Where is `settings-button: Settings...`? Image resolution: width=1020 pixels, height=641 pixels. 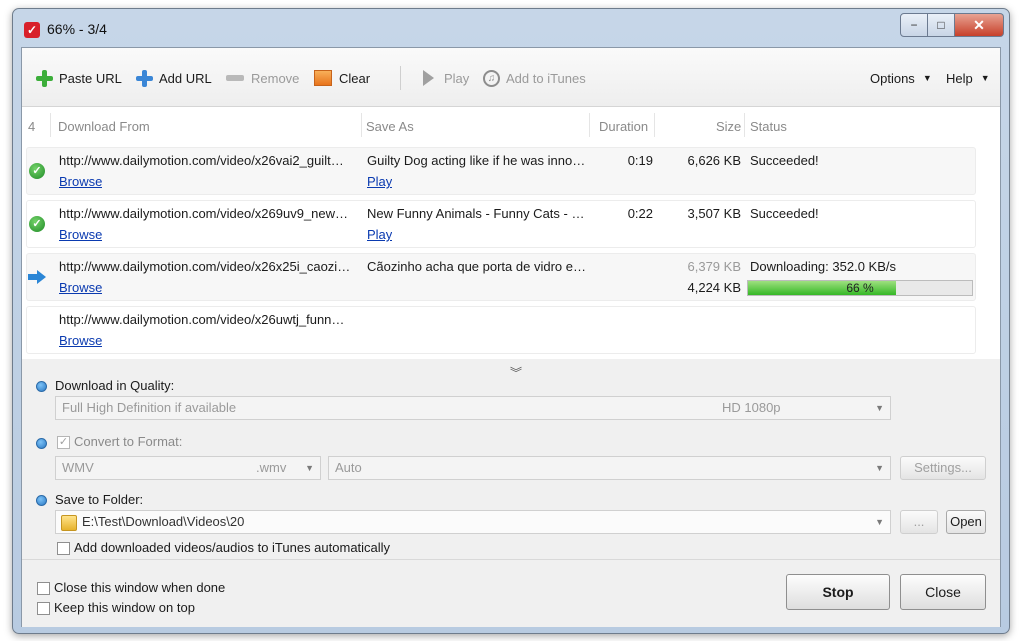
settings-button: Settings... is located at coordinates (943, 468).